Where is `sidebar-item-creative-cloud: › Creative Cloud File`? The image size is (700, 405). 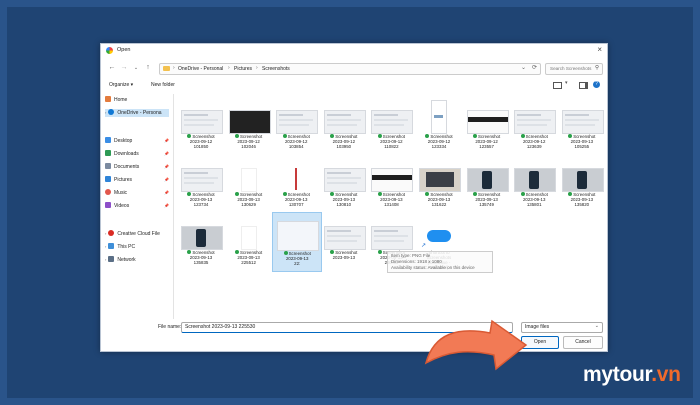
sidebar-item-creative-cloud: › Creative Cloud File is located at coordinates (137, 234).